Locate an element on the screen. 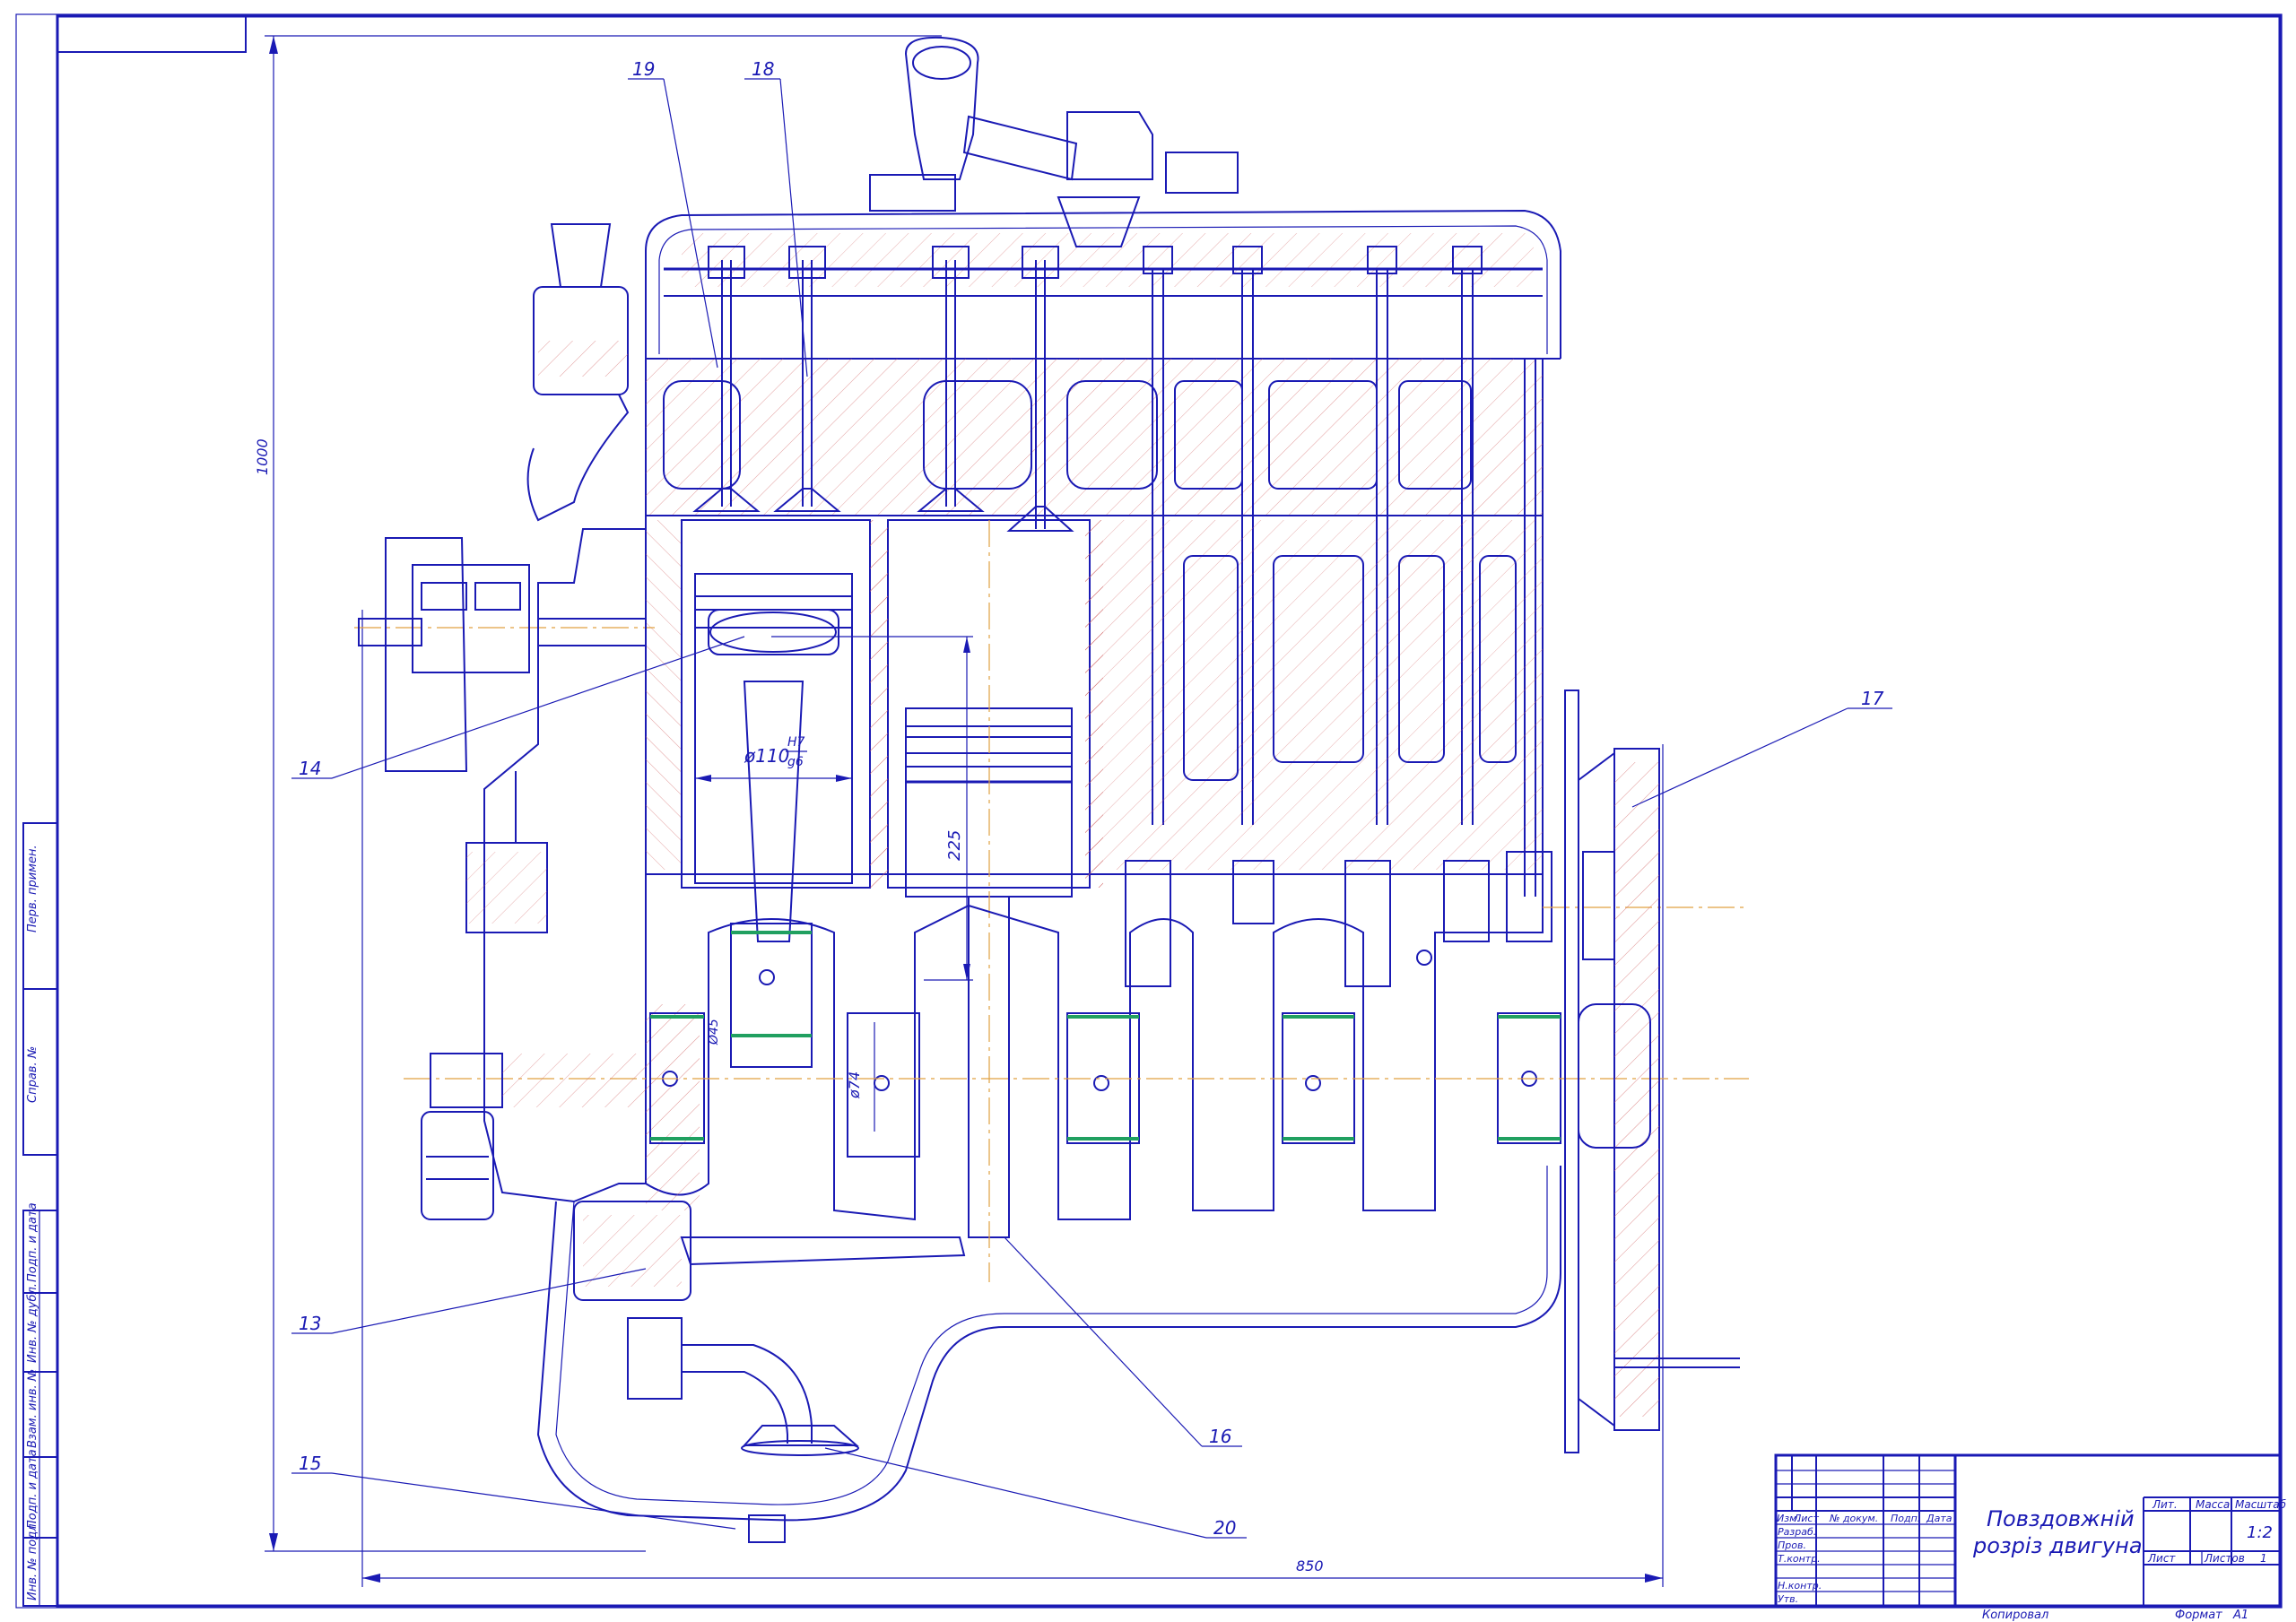 This screenshot has height=1622, width=2296. row-prov: Пров. is located at coordinates (1792, 1545).